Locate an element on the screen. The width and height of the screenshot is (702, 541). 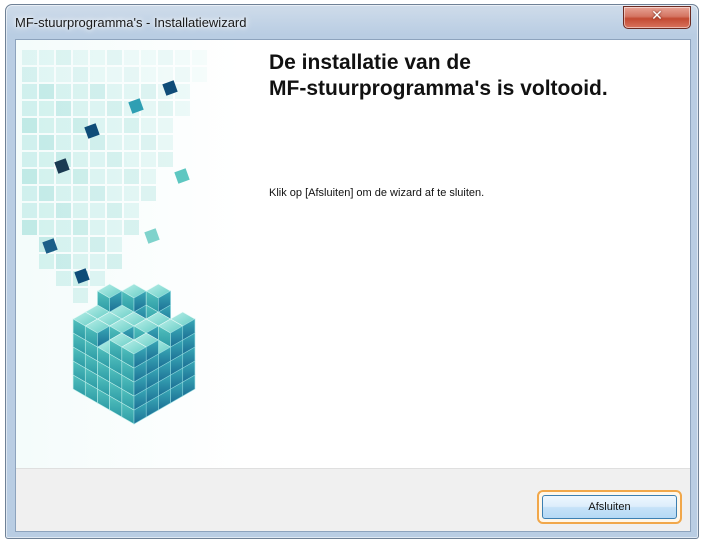
close-button: ✕ is located at coordinates (657, 17).